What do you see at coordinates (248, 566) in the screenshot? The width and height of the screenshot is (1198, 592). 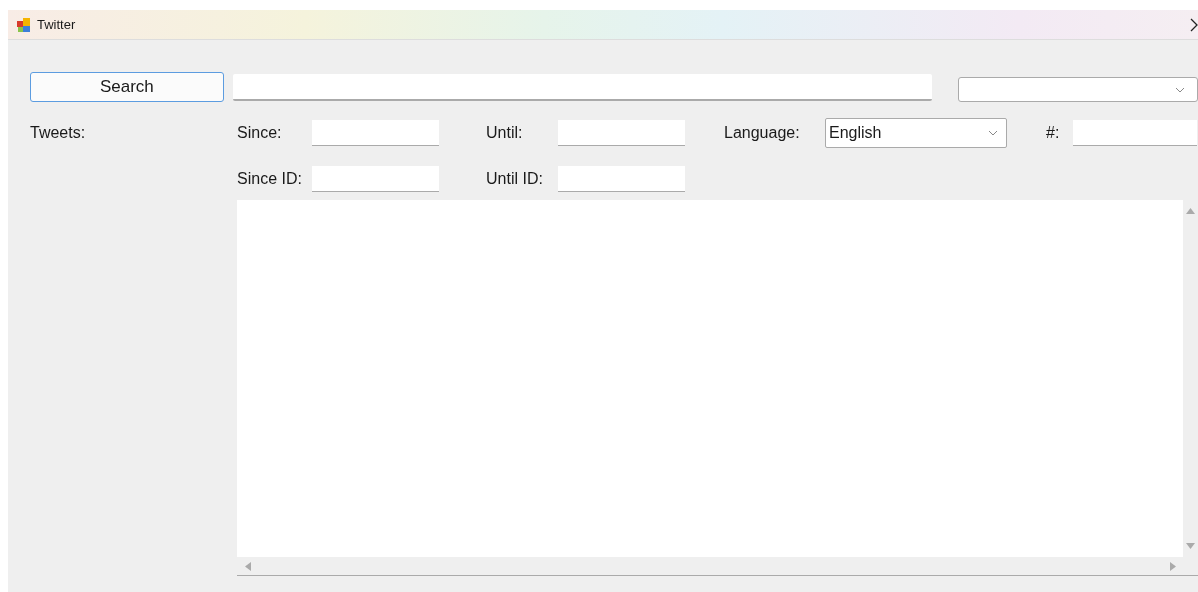 I see `left-arrow-icon` at bounding box center [248, 566].